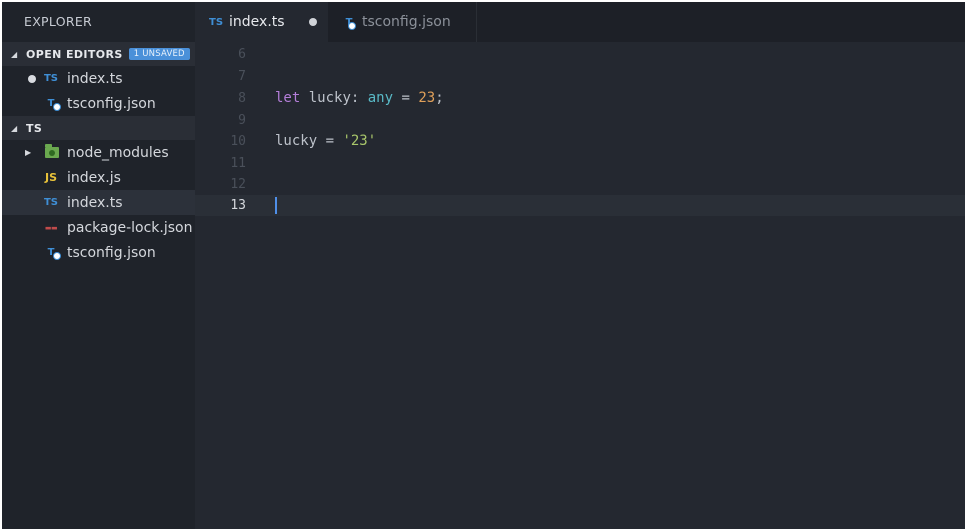 The image size is (967, 531). I want to click on tree-item-label: node_modules, so click(118, 152).